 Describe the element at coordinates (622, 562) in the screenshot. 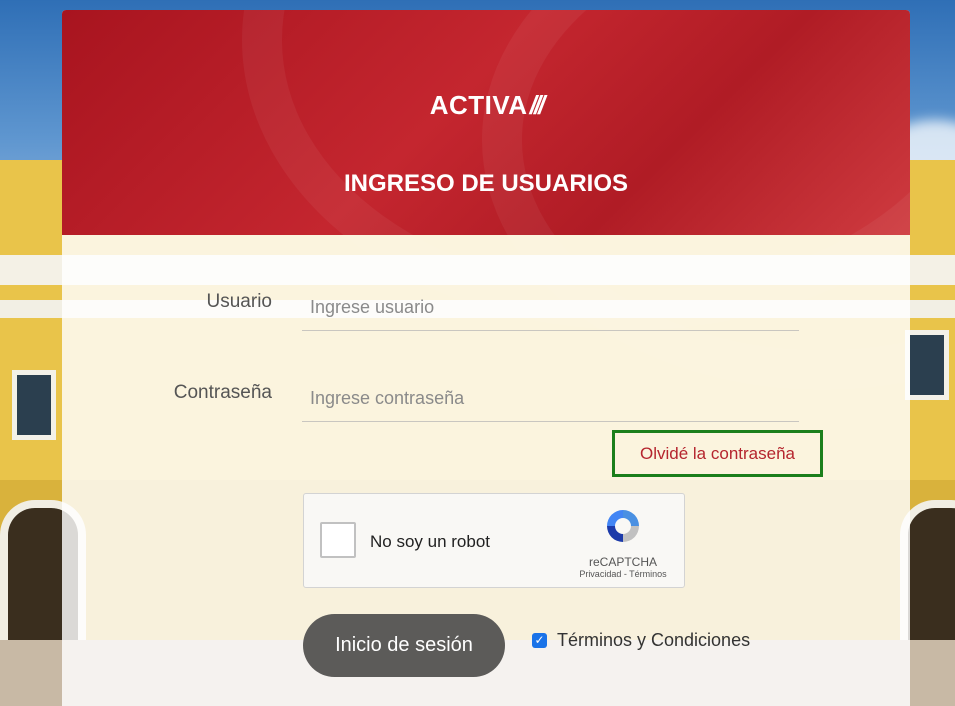

I see `recaptcha-brand: reCAPTCHA` at that location.